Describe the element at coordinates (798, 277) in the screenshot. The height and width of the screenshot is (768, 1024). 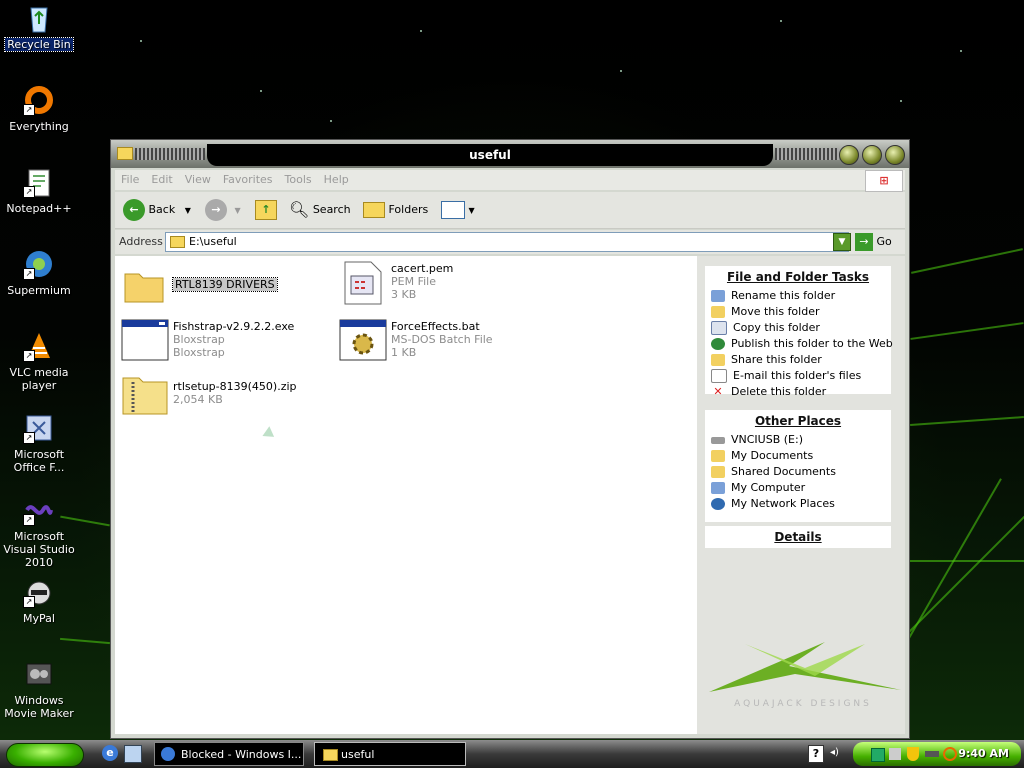
I see `panel-title: File and Folder Tasks` at that location.